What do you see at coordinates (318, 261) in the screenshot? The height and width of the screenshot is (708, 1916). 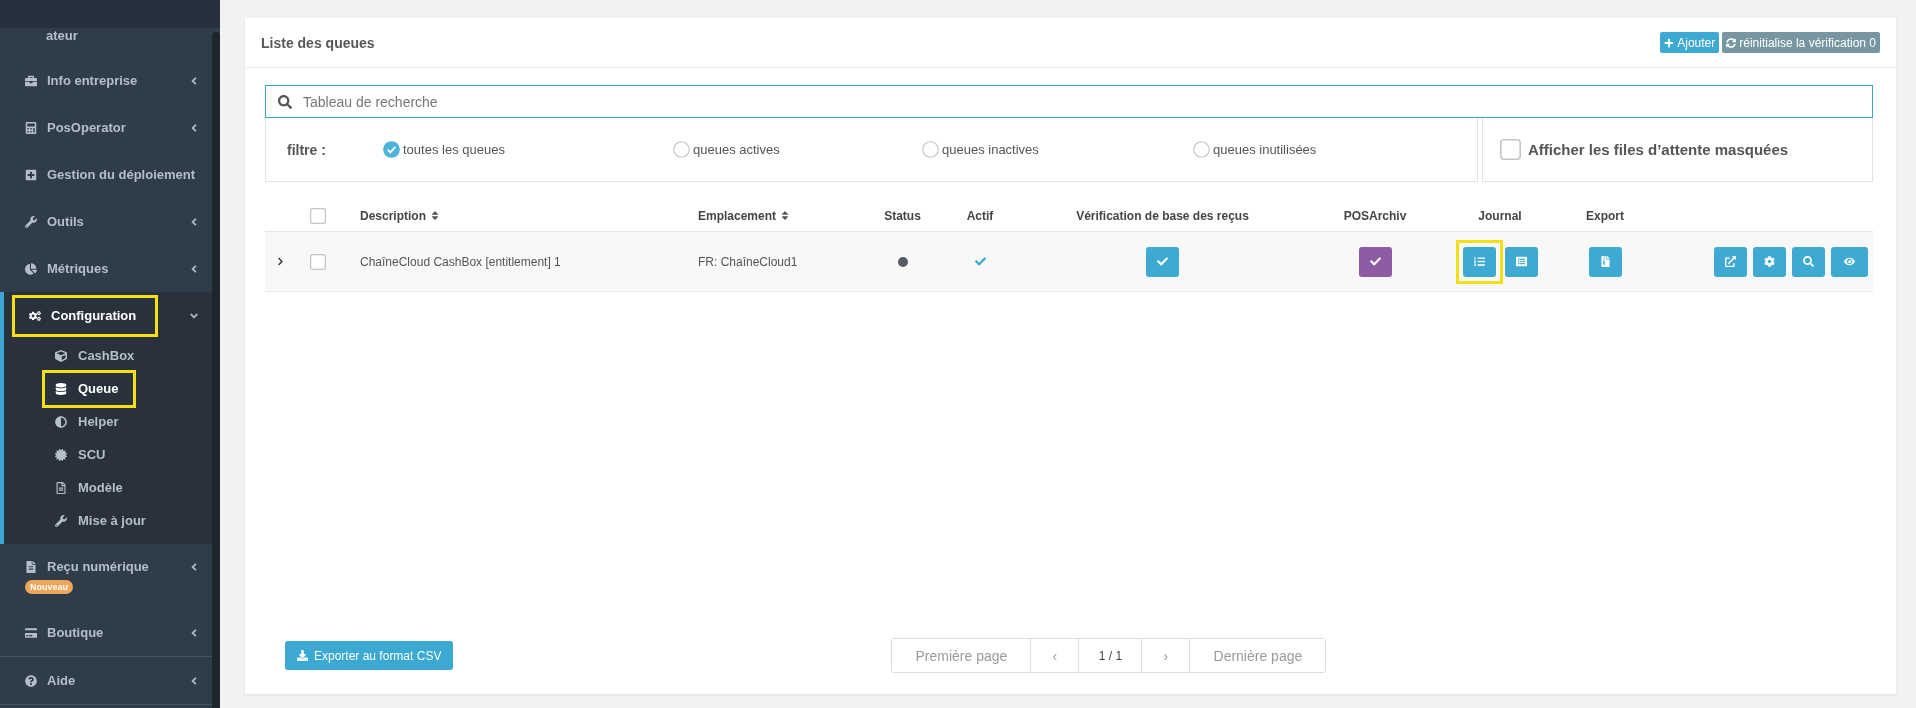 I see `row-checkbox` at bounding box center [318, 261].